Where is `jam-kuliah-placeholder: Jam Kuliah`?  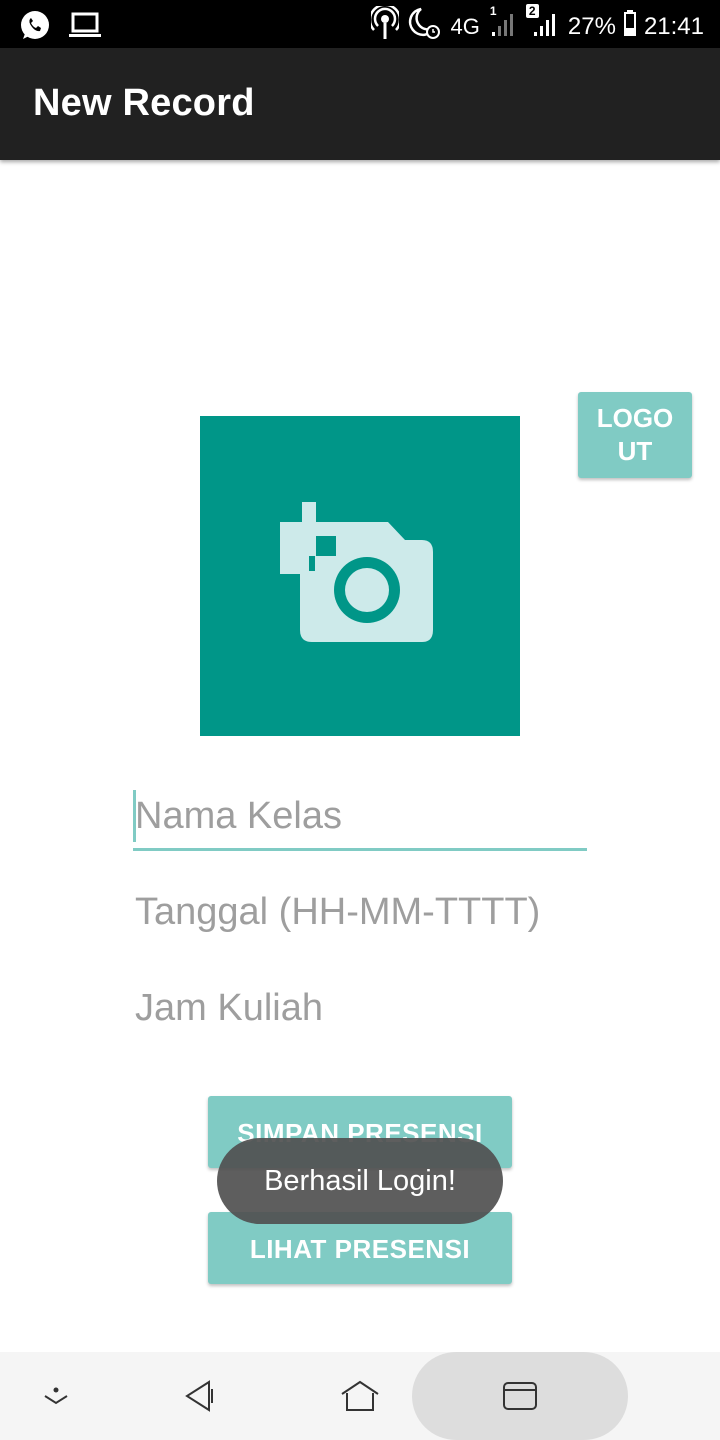
jam-kuliah-placeholder: Jam Kuliah is located at coordinates (229, 1008).